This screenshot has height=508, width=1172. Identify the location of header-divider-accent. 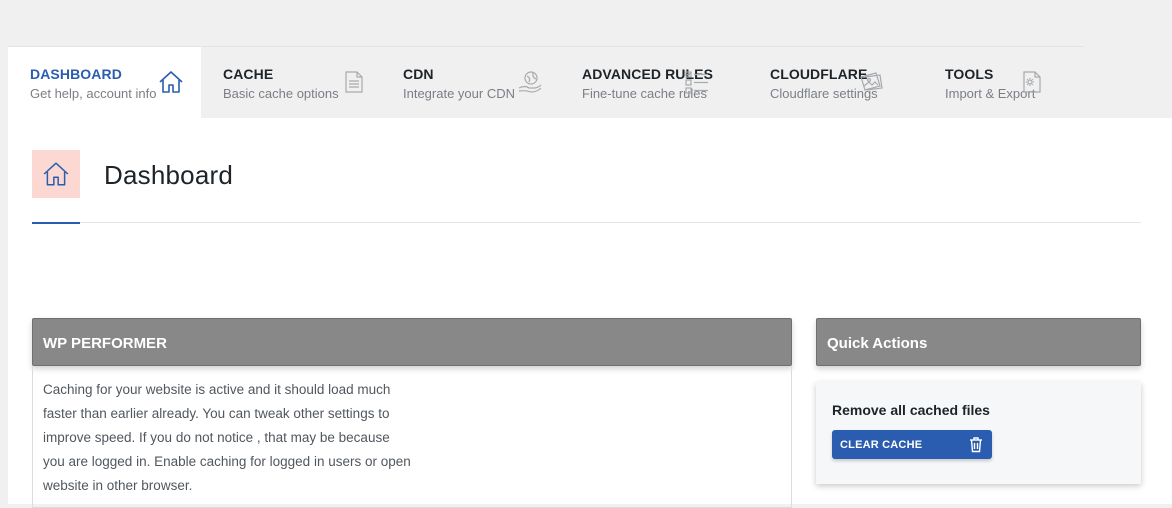
(56, 223).